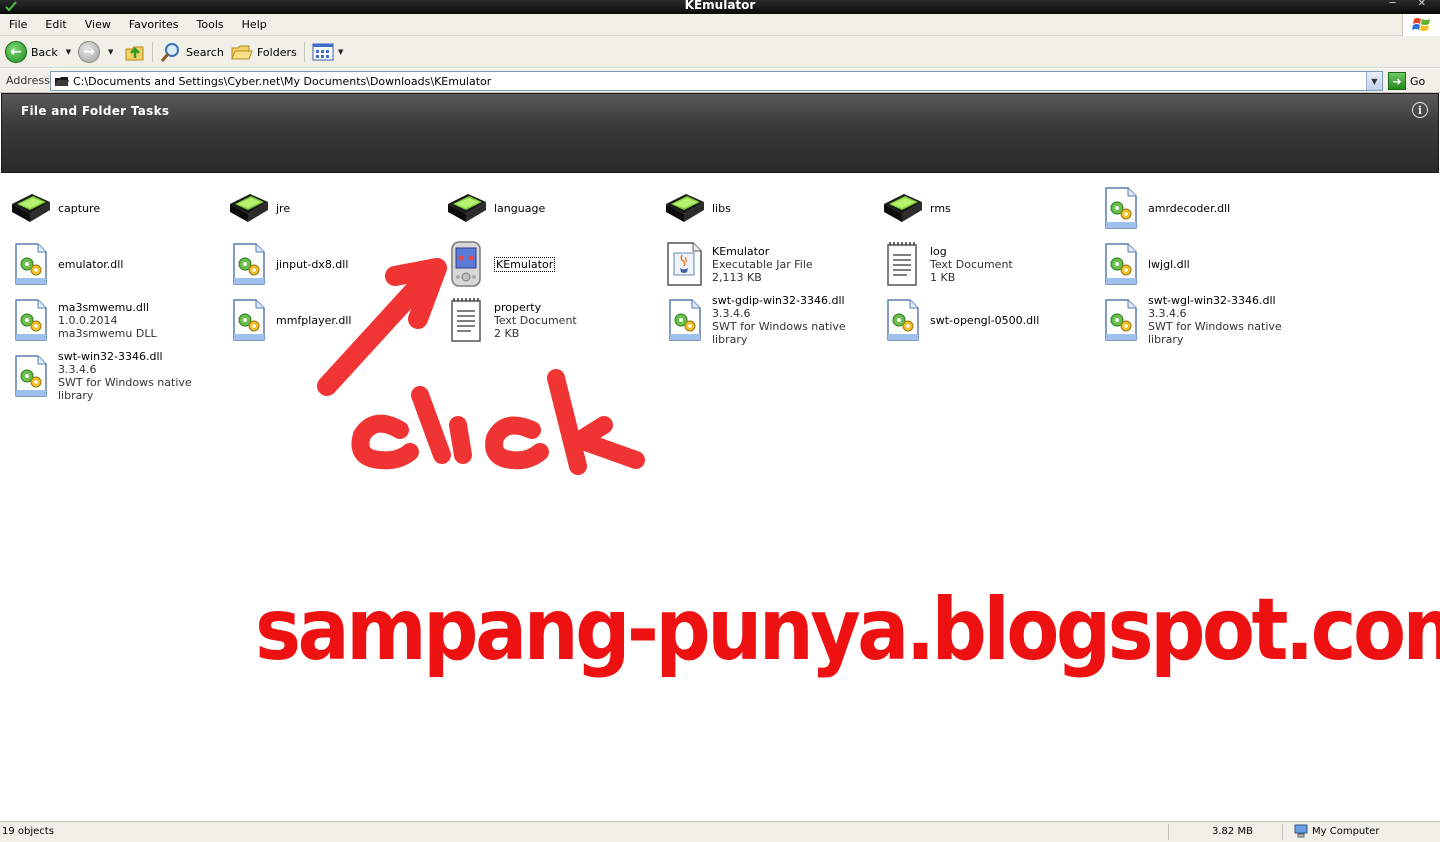  I want to click on file-name: capture, so click(79, 208).